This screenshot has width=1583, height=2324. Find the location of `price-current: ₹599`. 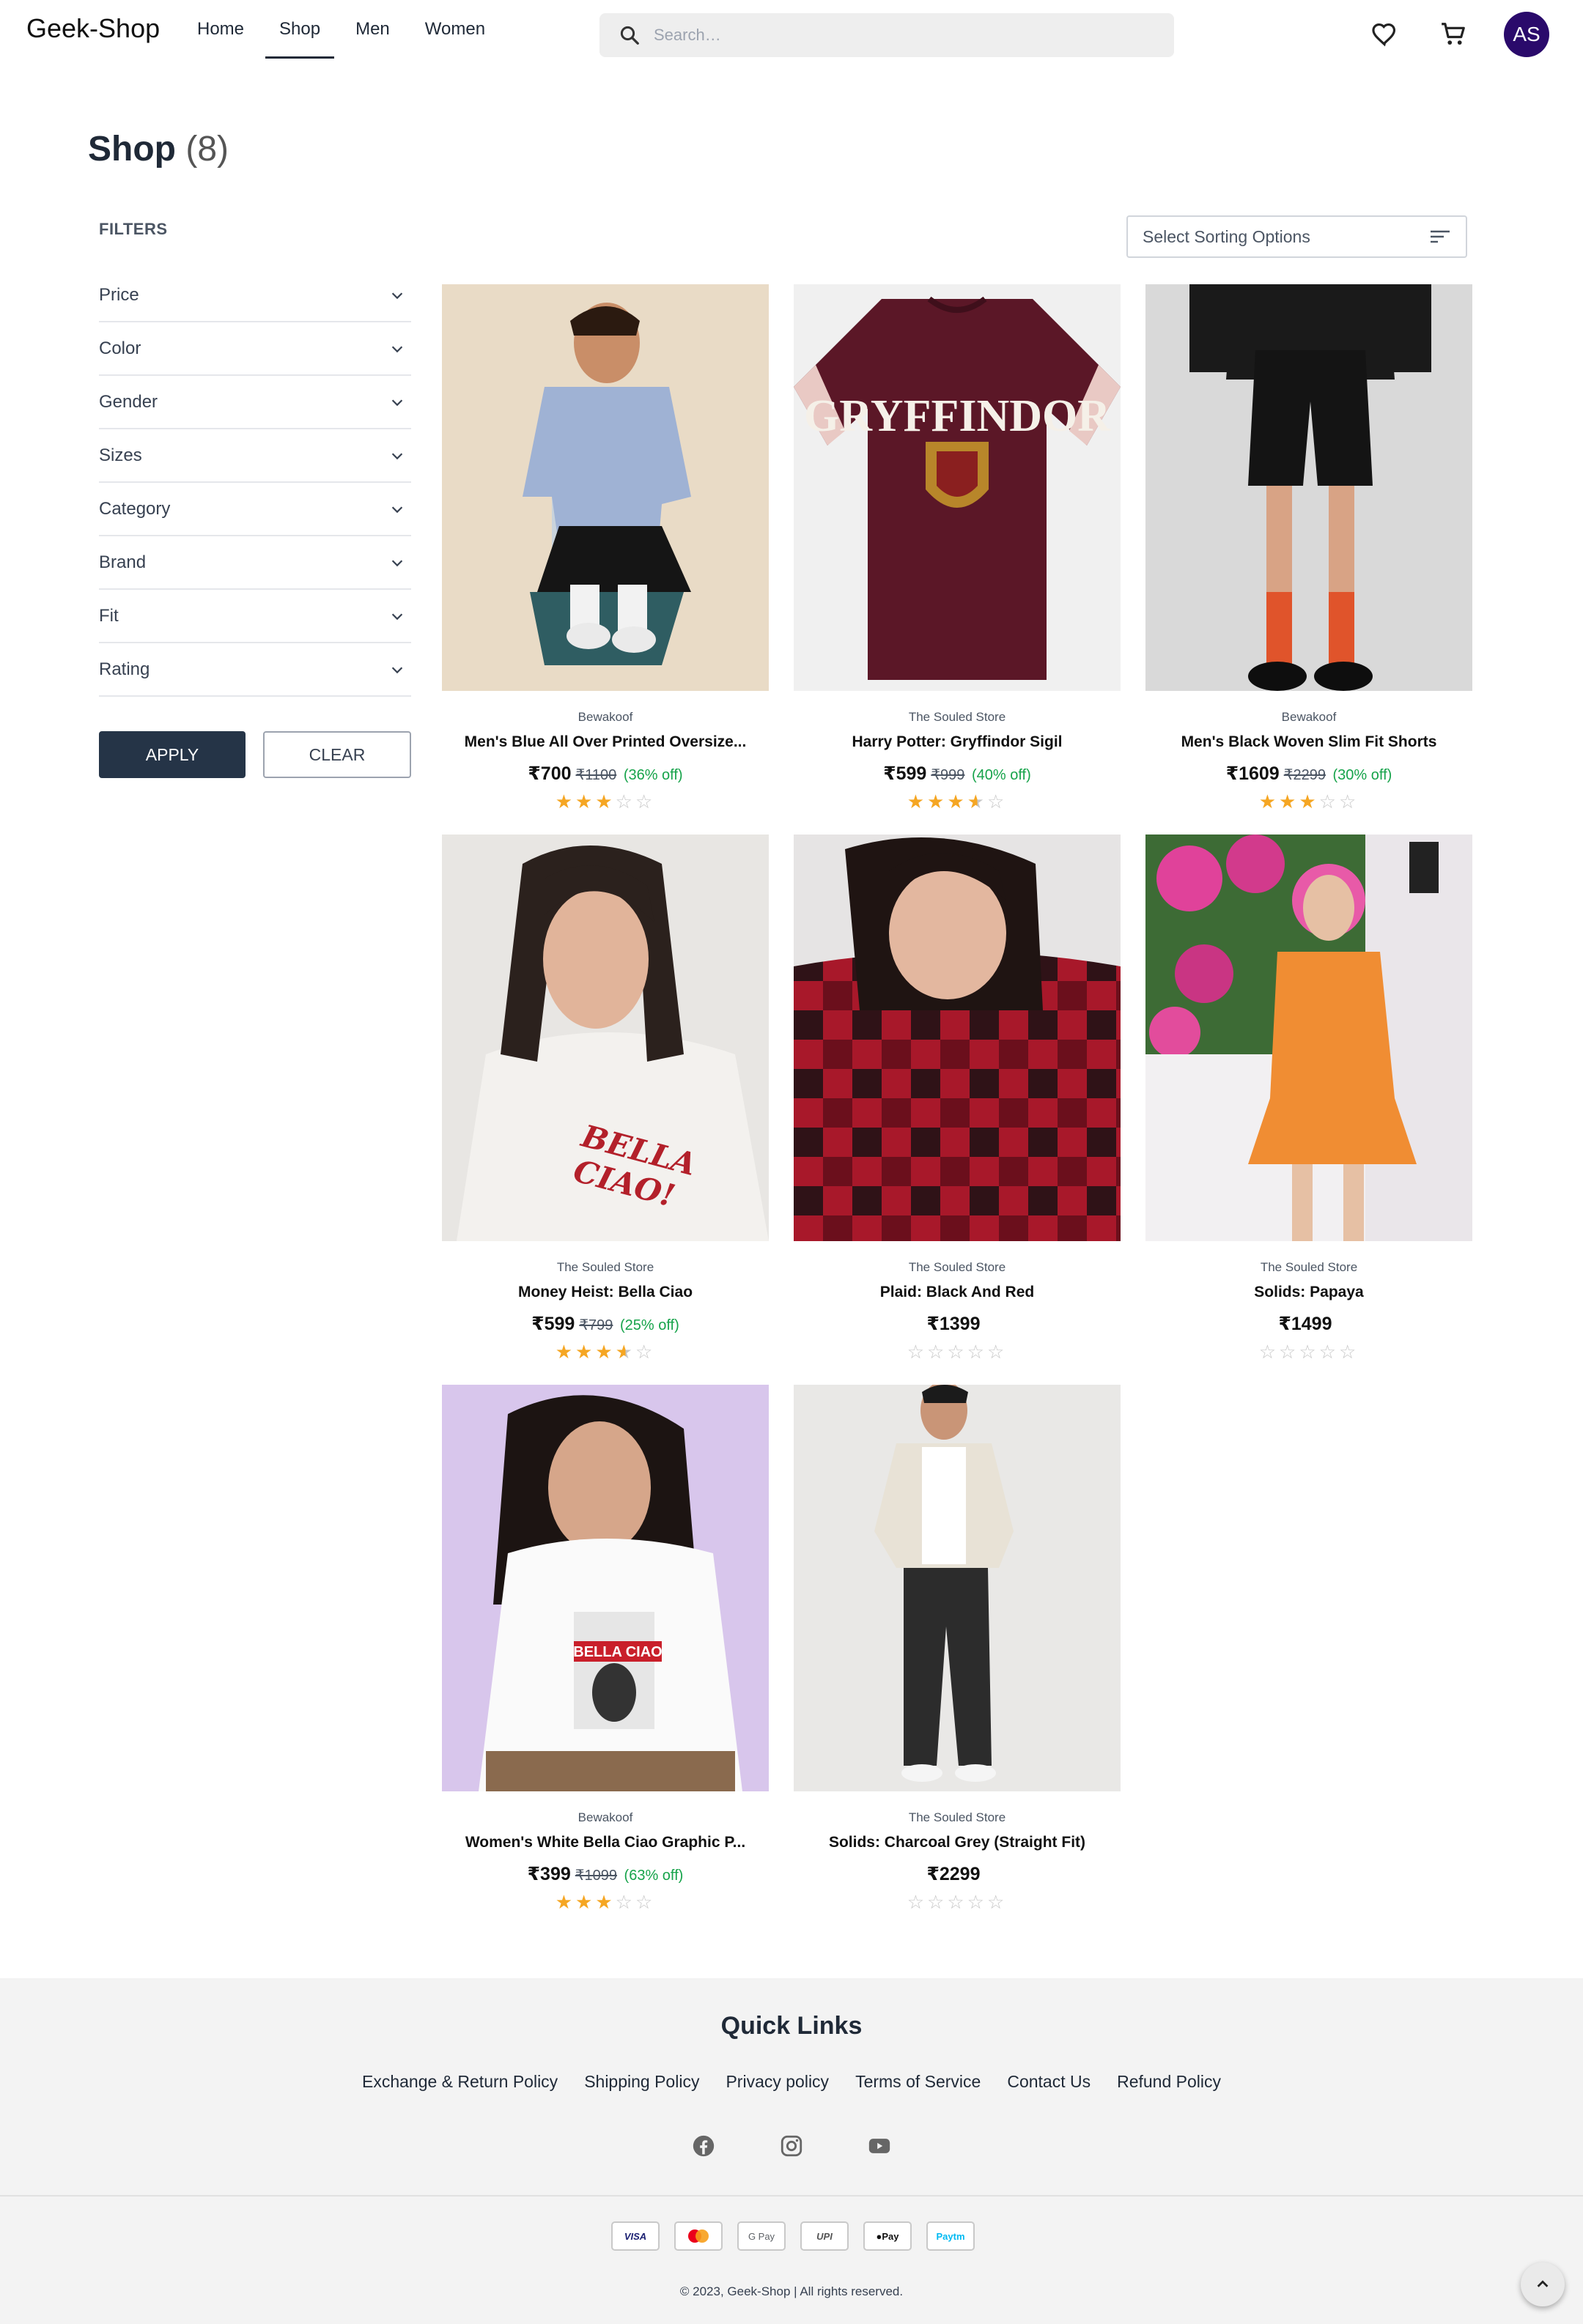

price-current: ₹599 is located at coordinates (905, 774).